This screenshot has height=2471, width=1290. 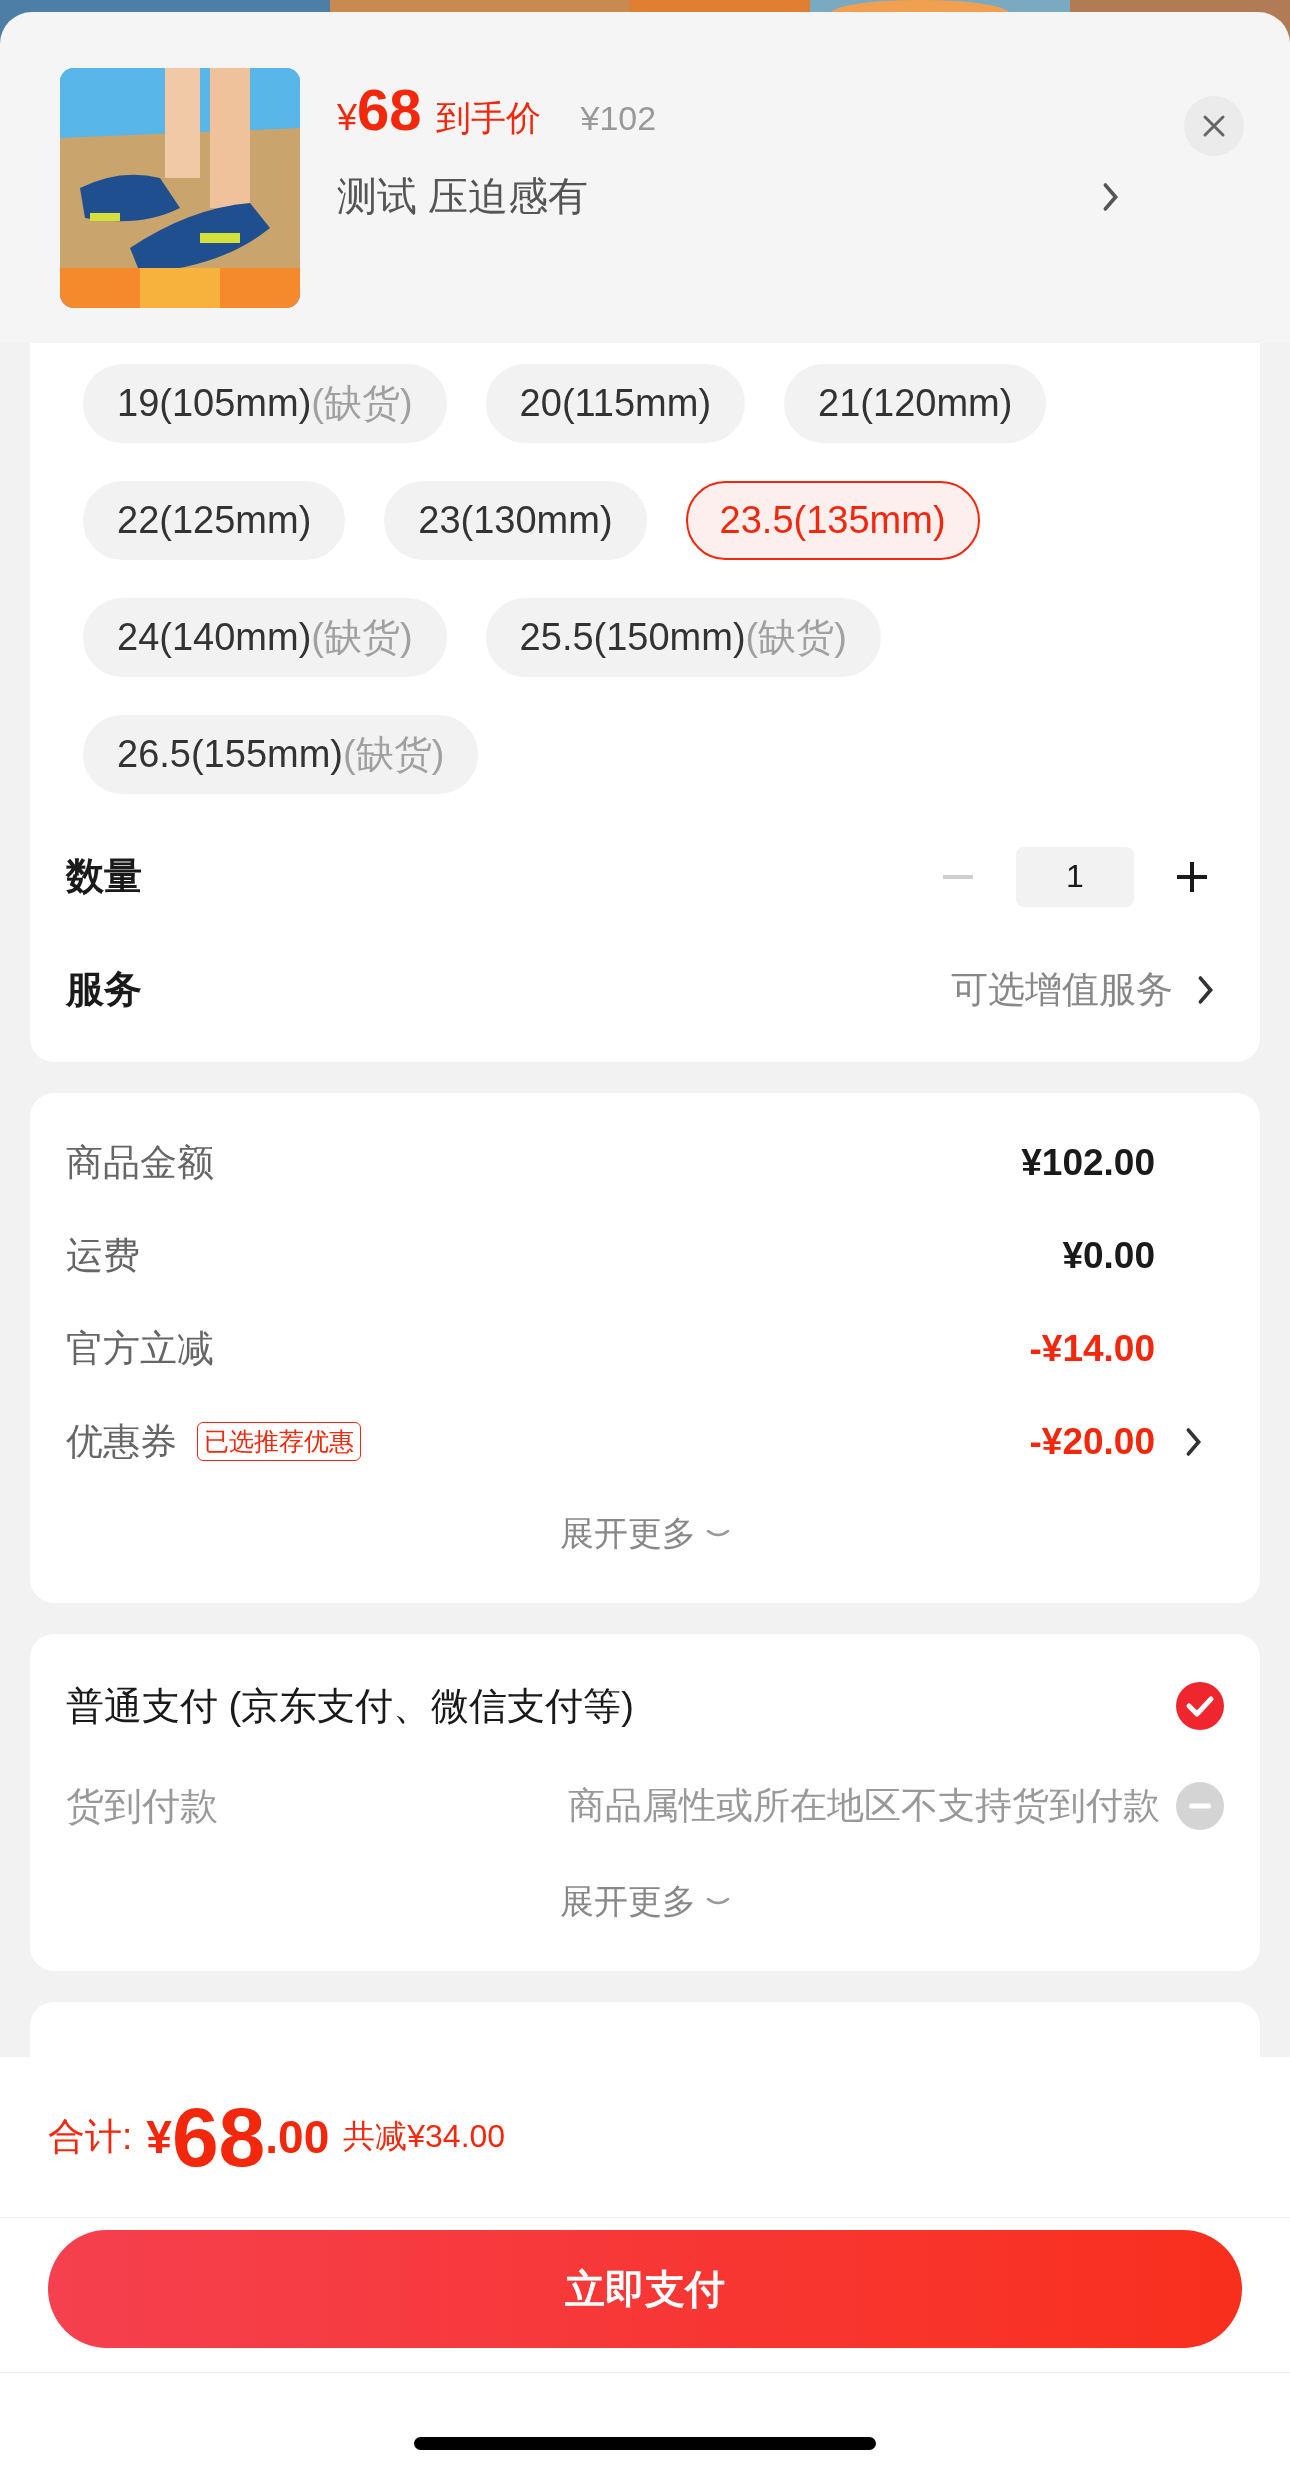 I want to click on plus-icon, so click(x=1192, y=876).